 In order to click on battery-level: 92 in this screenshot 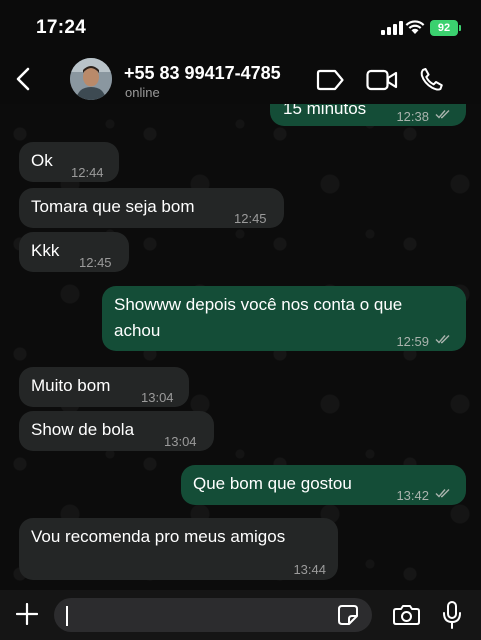, I will do `click(444, 28)`.